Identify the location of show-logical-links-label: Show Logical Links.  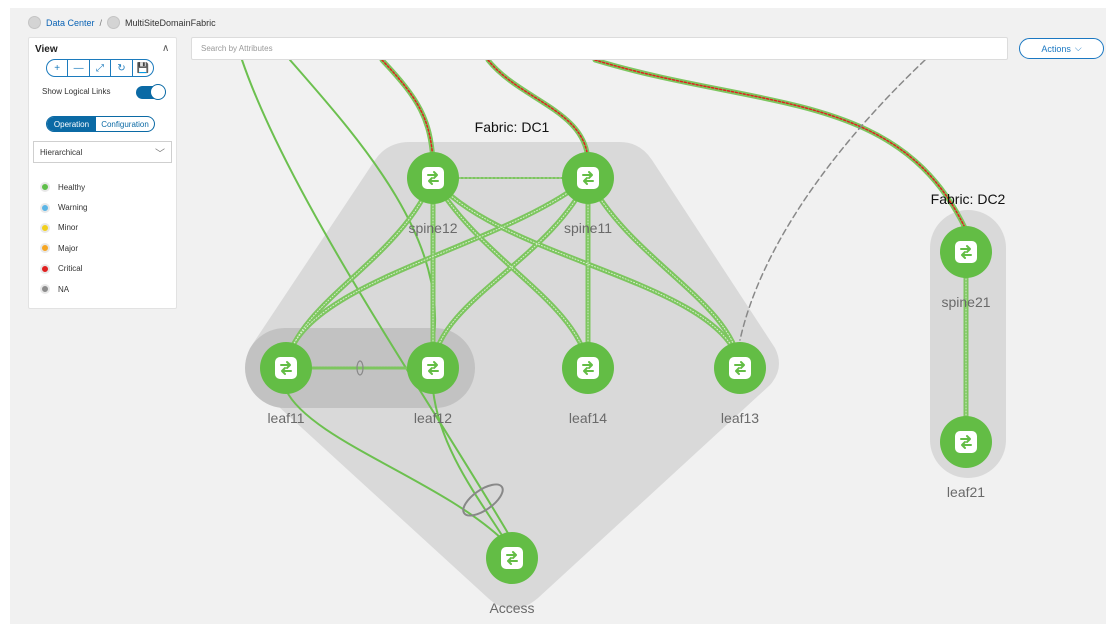
(76, 91).